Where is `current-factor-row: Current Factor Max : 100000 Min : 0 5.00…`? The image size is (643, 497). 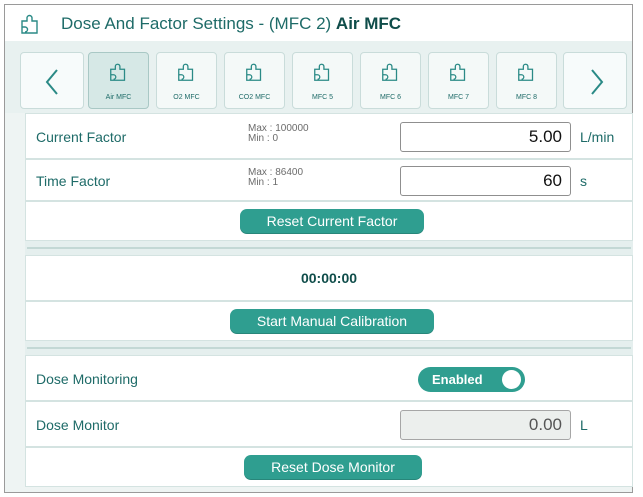
current-factor-row: Current Factor Max : 100000 Min : 0 5.00… is located at coordinates (329, 136).